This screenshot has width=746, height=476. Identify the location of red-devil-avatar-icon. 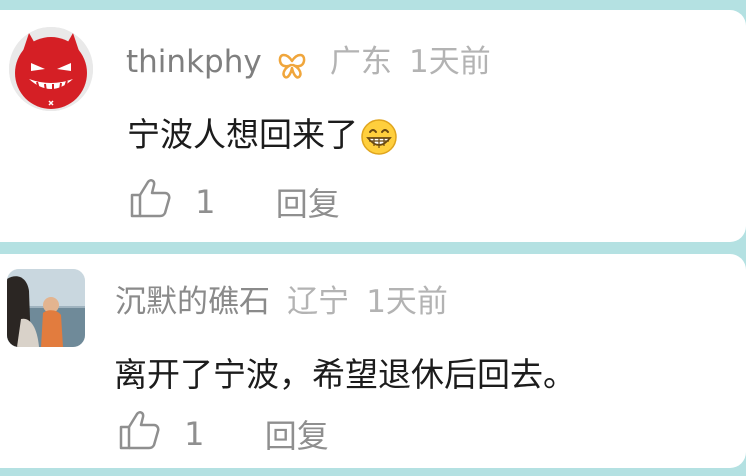
(51, 69).